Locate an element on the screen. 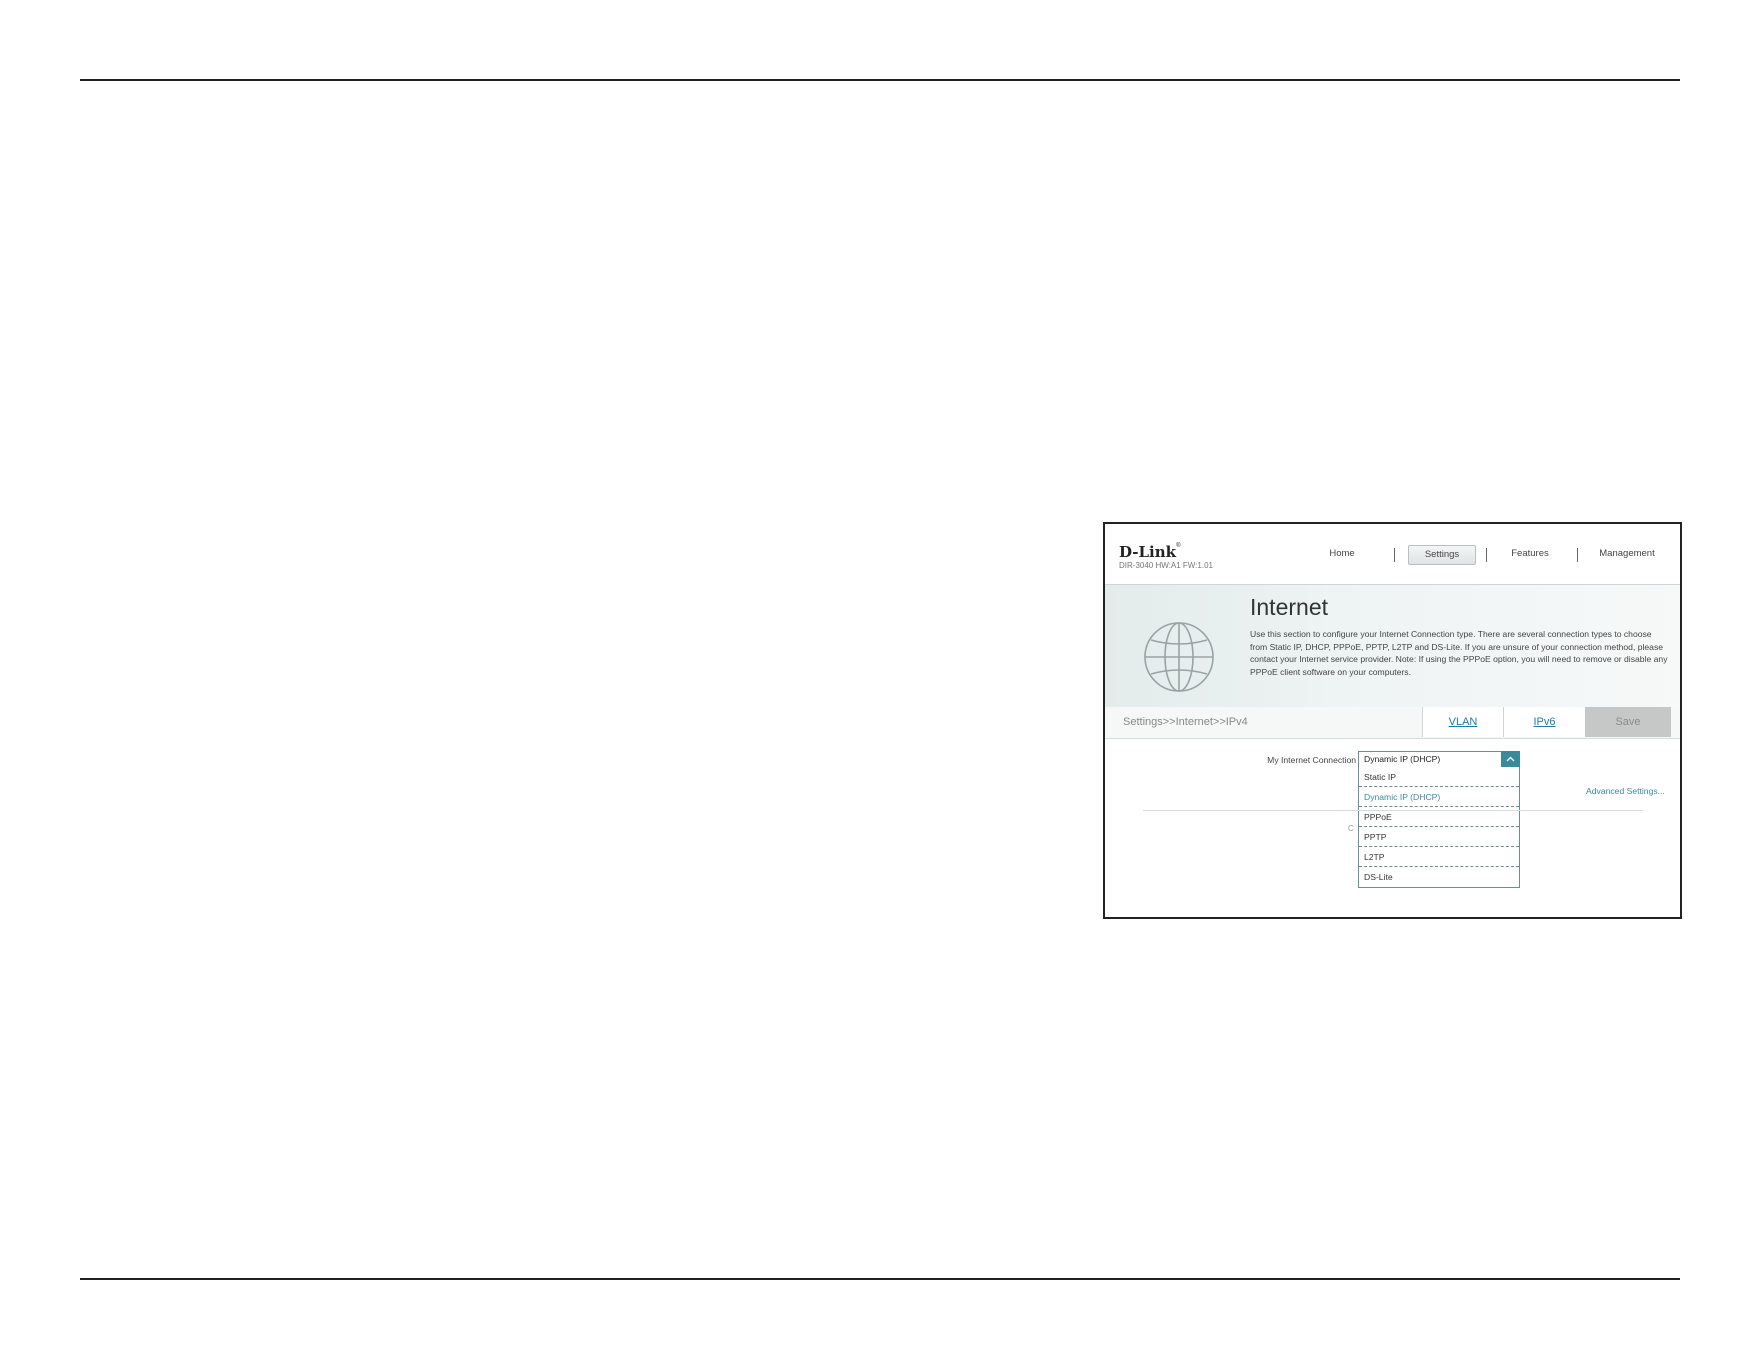 This screenshot has height=1361, width=1761. section-divider is located at coordinates (1393, 810).